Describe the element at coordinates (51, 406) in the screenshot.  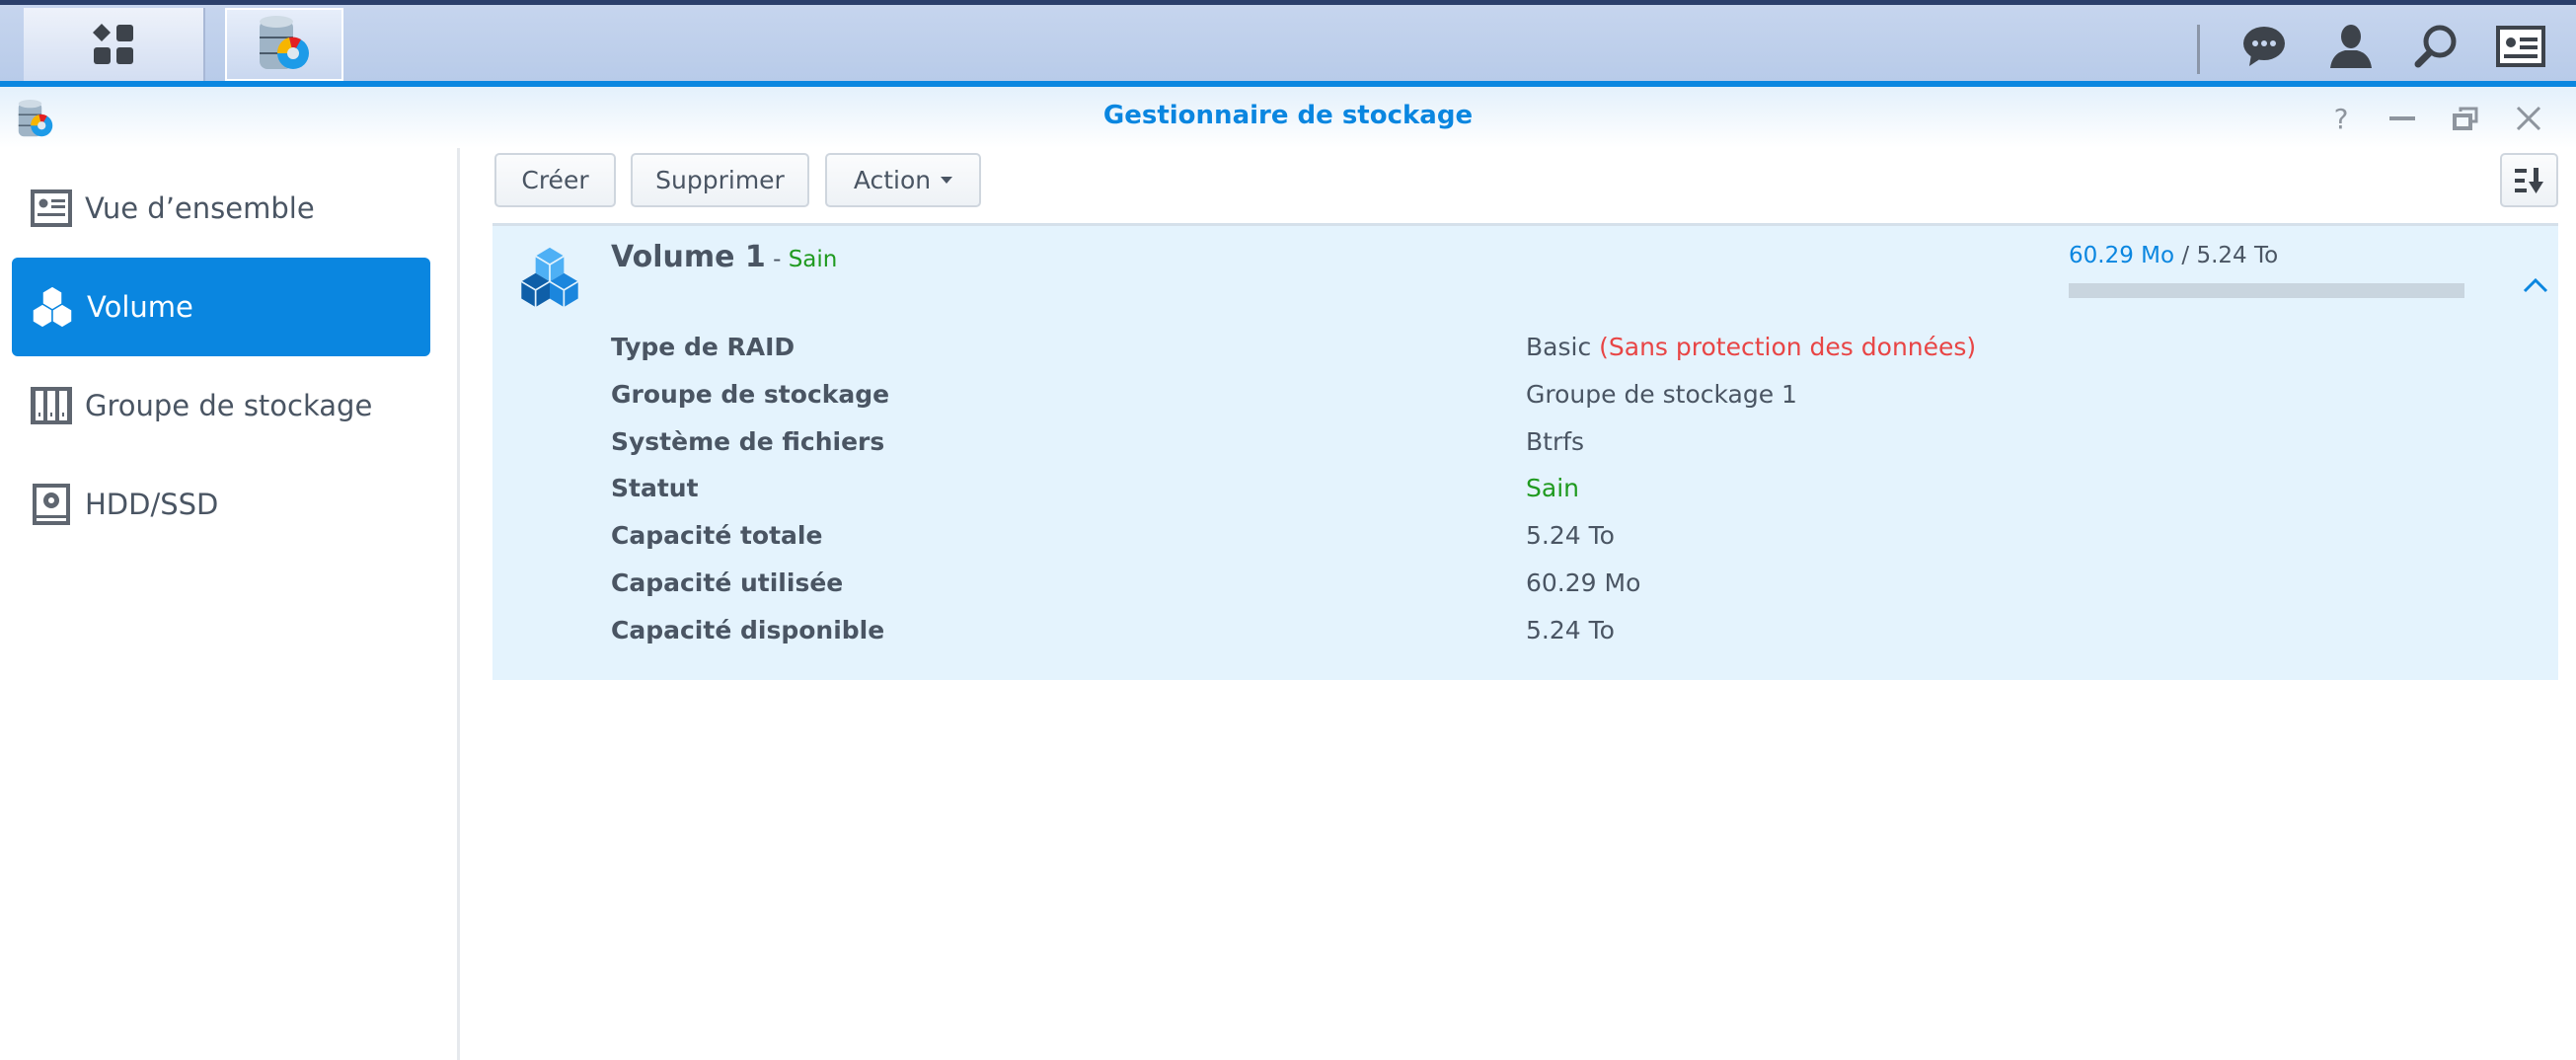
I see `storage-pool-icon` at that location.